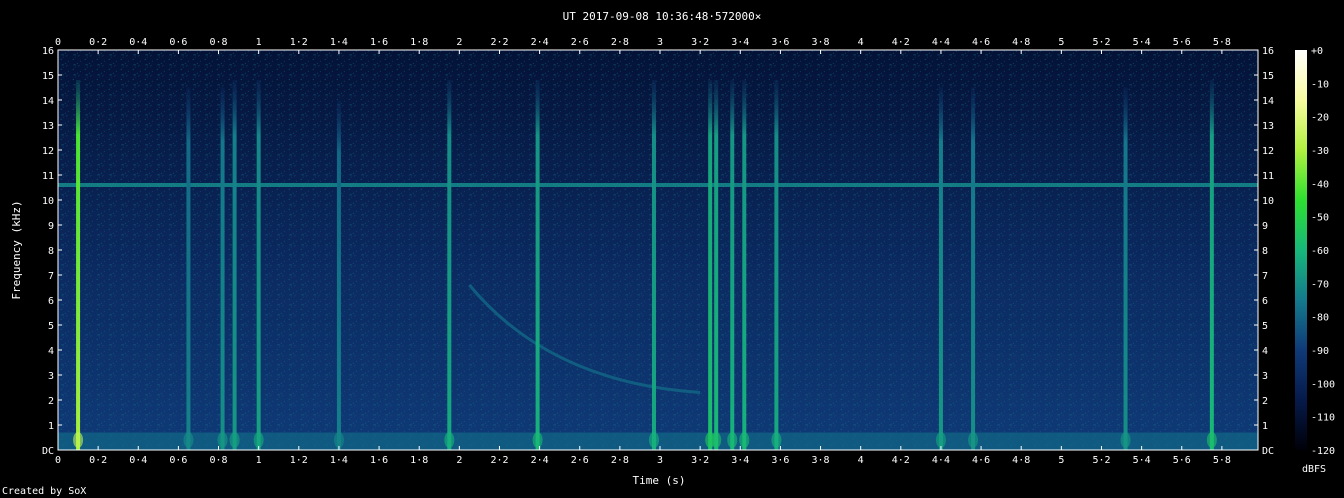 The width and height of the screenshot is (1344, 498). Describe the element at coordinates (1061, 460) in the screenshot. I see `x-tick-label-bottom: 5` at that location.